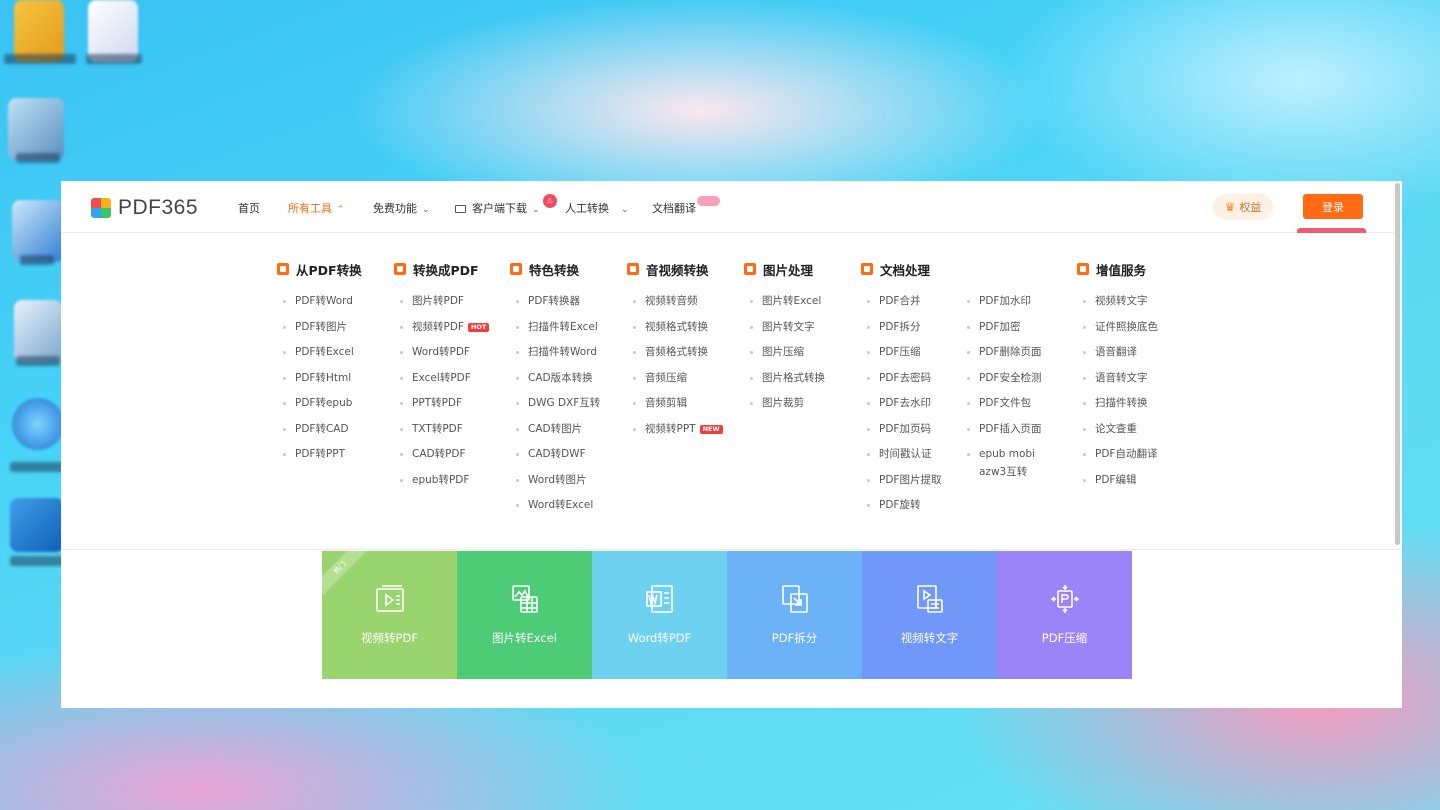  What do you see at coordinates (144, 208) in the screenshot?
I see `site-logo: PDF365` at bounding box center [144, 208].